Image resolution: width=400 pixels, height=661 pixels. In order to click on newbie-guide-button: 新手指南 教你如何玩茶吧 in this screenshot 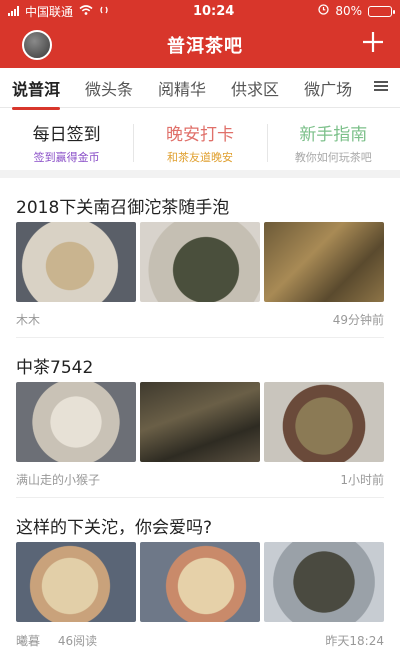, I will do `click(333, 142)`.